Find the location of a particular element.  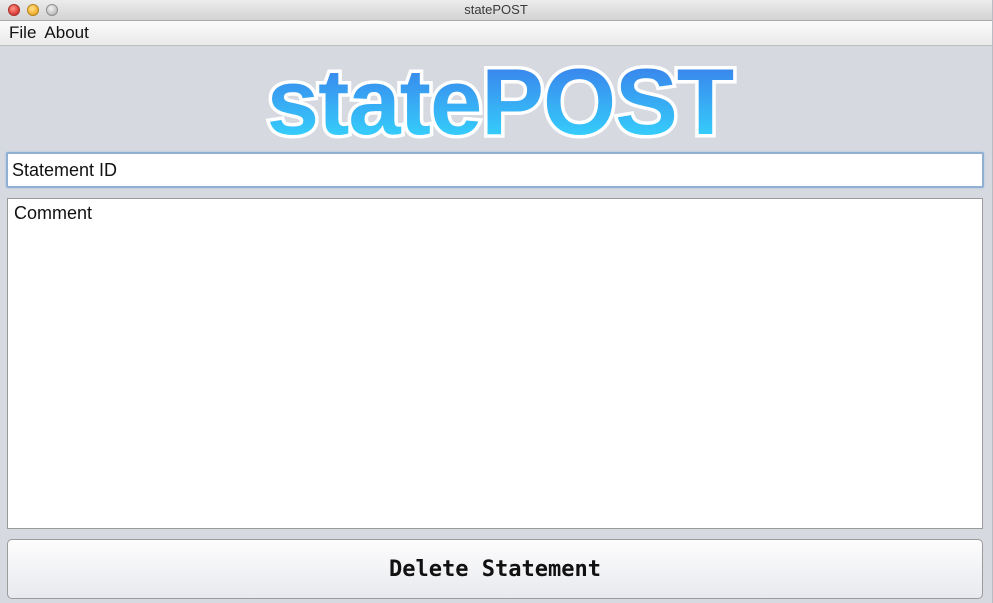

delete-statement-label: Delete Statement is located at coordinates (495, 569).